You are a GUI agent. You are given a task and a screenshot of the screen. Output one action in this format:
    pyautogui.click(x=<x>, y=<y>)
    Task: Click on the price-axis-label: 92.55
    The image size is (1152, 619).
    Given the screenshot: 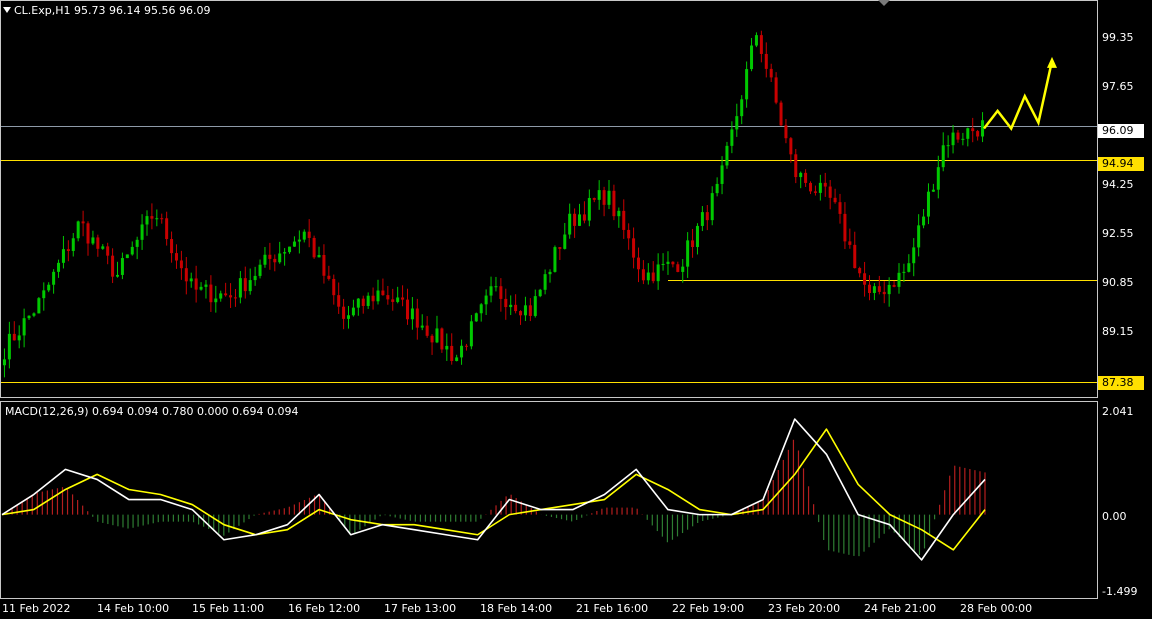 What is the action you would take?
    pyautogui.click(x=1118, y=233)
    